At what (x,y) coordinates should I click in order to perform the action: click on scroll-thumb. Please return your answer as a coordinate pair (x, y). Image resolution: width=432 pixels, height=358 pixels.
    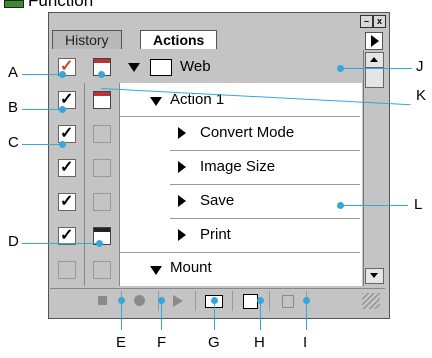
    Looking at the image, I should click on (374, 78).